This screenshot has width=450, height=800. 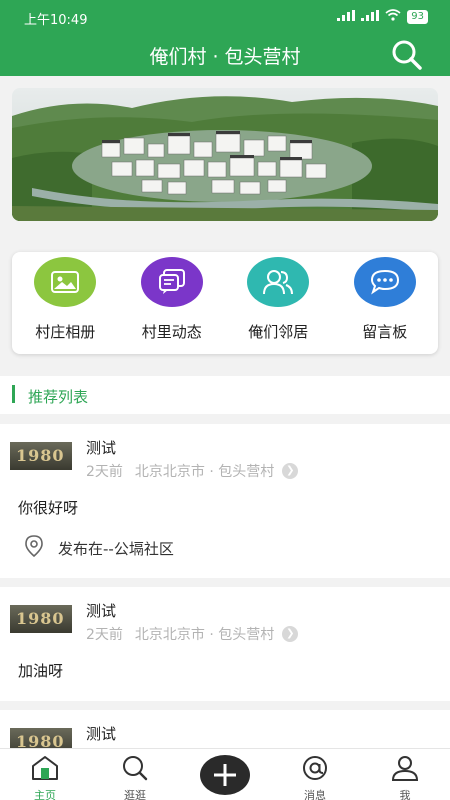 What do you see at coordinates (225, 17) in the screenshot?
I see `status-bar: 上午10:49 93` at bounding box center [225, 17].